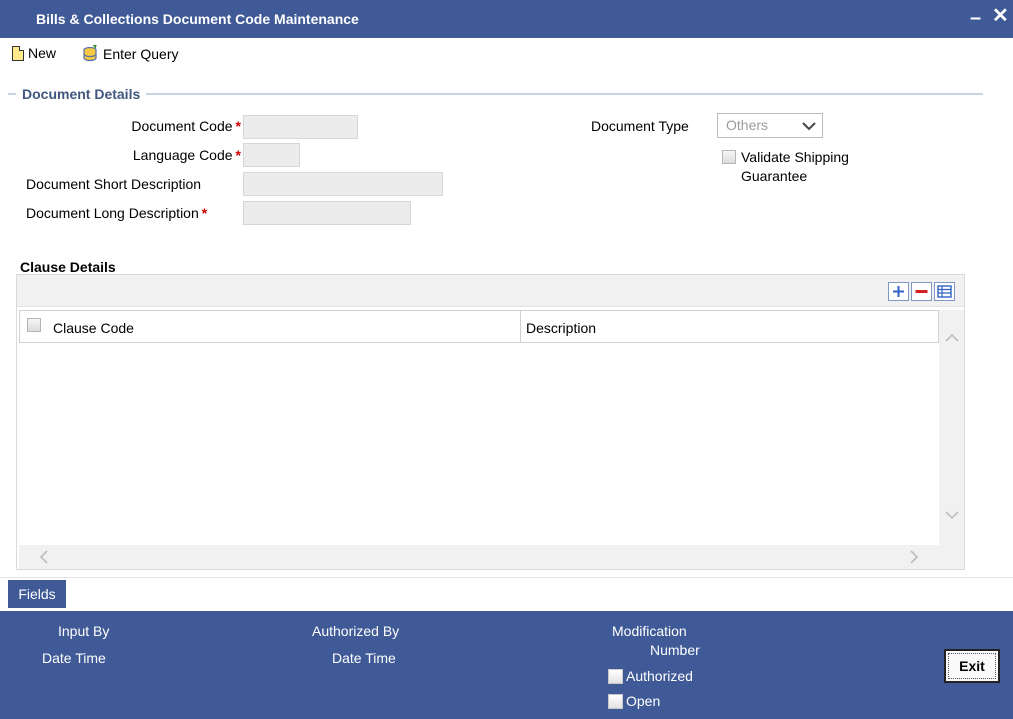 This screenshot has width=1013, height=719. What do you see at coordinates (952, 515) in the screenshot?
I see `scroll-down-icon` at bounding box center [952, 515].